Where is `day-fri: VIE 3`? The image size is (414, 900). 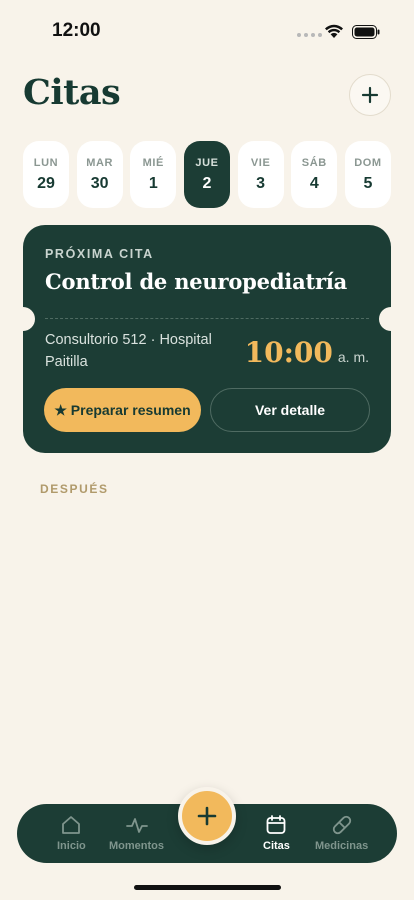 day-fri: VIE 3 is located at coordinates (260, 174).